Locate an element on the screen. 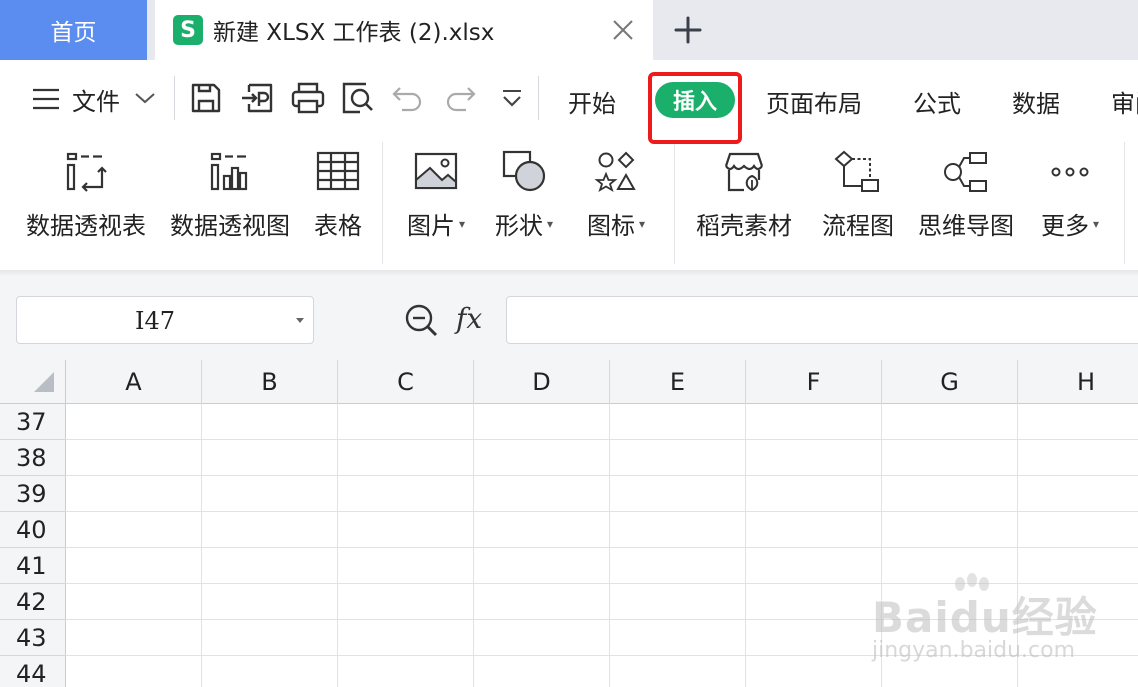 Image resolution: width=1138 pixels, height=687 pixels. save-icon is located at coordinates (206, 98).